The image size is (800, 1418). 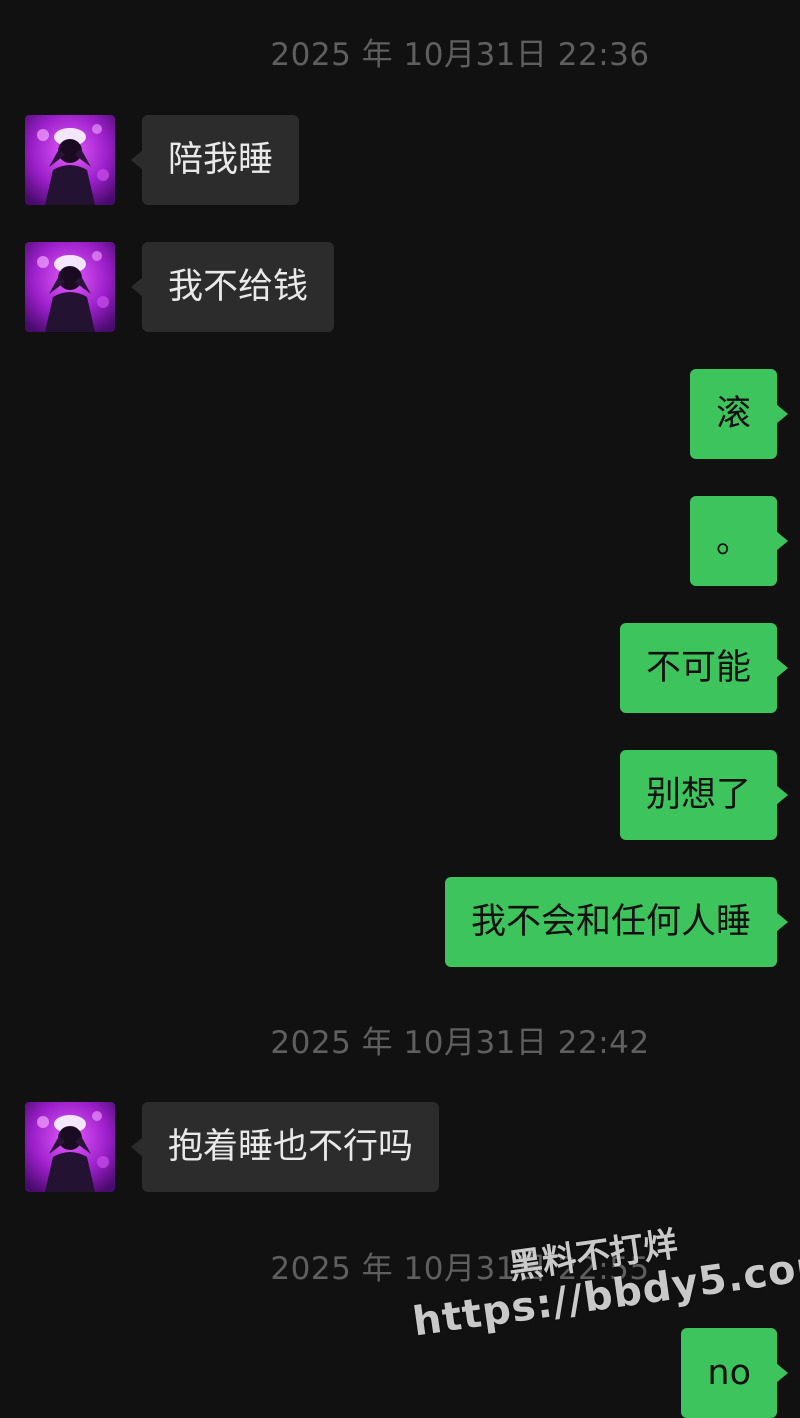 I want to click on outgoing-message-bubble: 不可能, so click(x=704, y=668).